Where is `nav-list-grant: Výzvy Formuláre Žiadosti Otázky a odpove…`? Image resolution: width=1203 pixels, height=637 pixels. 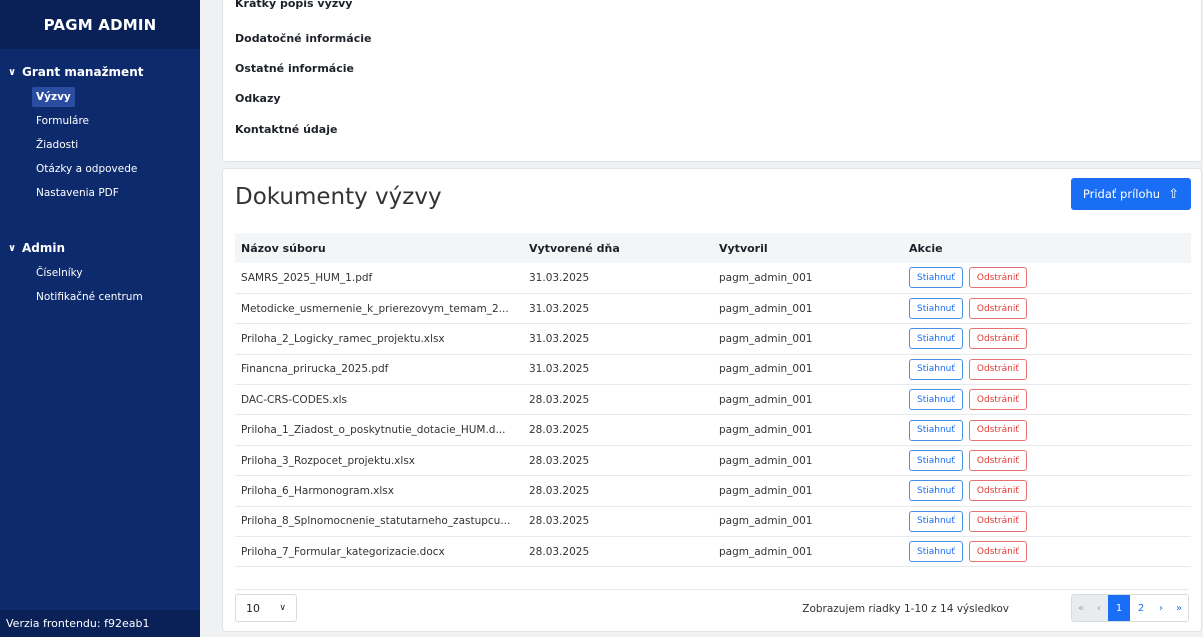 nav-list-grant: Výzvy Formuláre Žiadosti Otázky a odpove… is located at coordinates (100, 145).